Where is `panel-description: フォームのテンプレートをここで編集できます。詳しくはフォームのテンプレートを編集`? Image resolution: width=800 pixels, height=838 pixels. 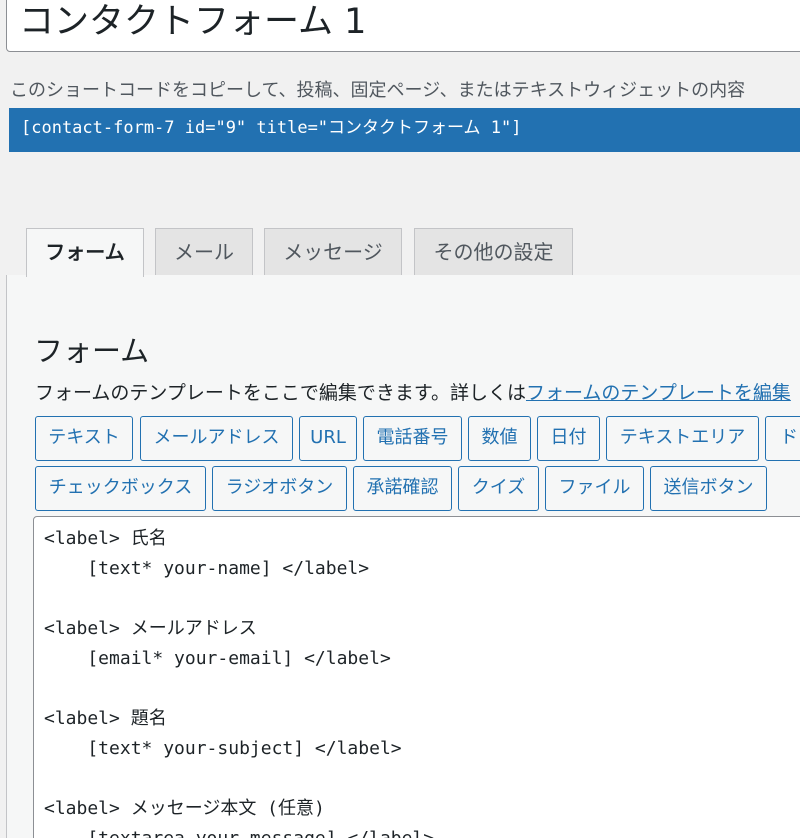
panel-description: フォームのテンプレートをここで編集できます。詳しくはフォームのテンプレートを編集 is located at coordinates (413, 391).